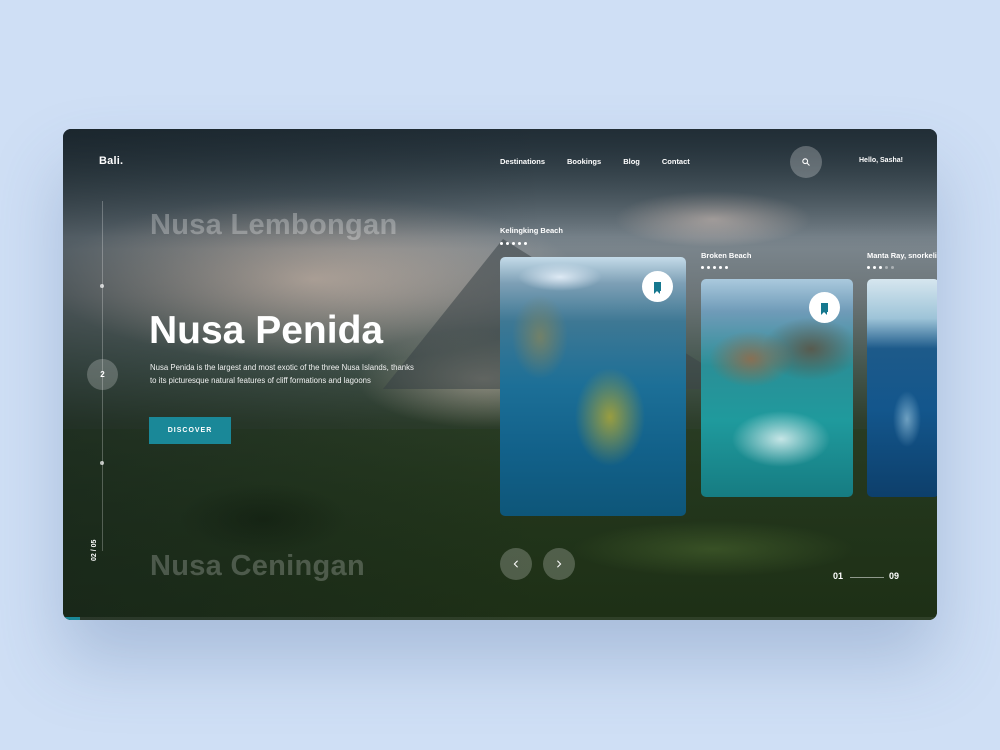 The height and width of the screenshot is (750, 1000). I want to click on brand-logo: Bali., so click(111, 161).